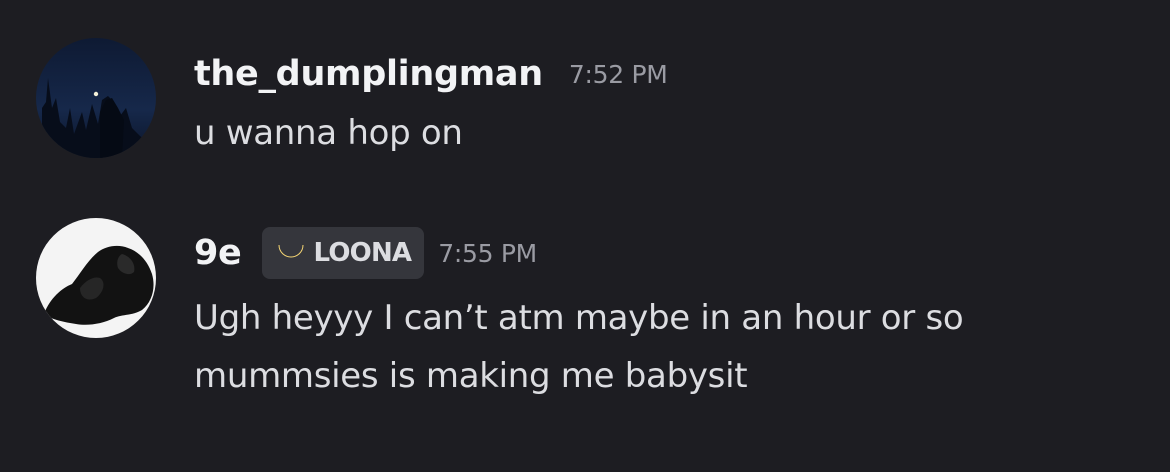  Describe the element at coordinates (218, 253) in the screenshot. I see `username: 9e` at that location.